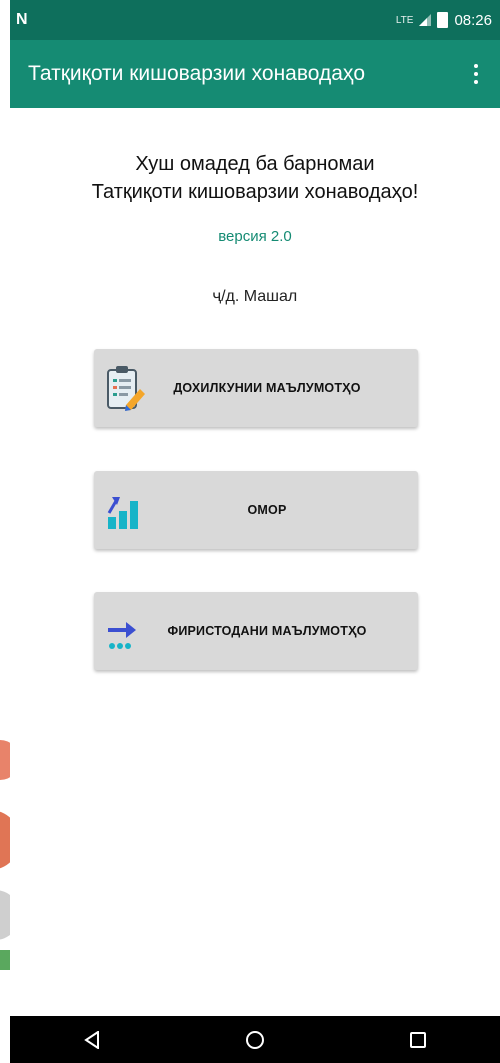  What do you see at coordinates (92, 1040) in the screenshot?
I see `back-triangle-icon` at bounding box center [92, 1040].